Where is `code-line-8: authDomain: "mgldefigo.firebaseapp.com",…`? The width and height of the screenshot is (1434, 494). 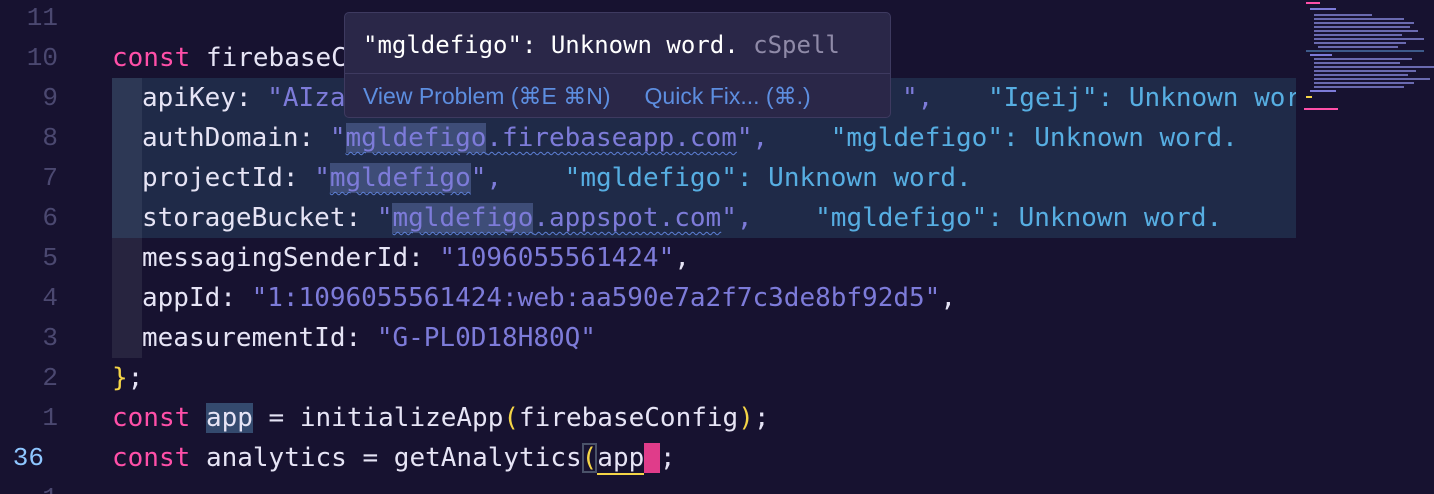
code-line-8: authDomain: "mgldefigo.firebaseapp.com",… is located at coordinates (690, 138).